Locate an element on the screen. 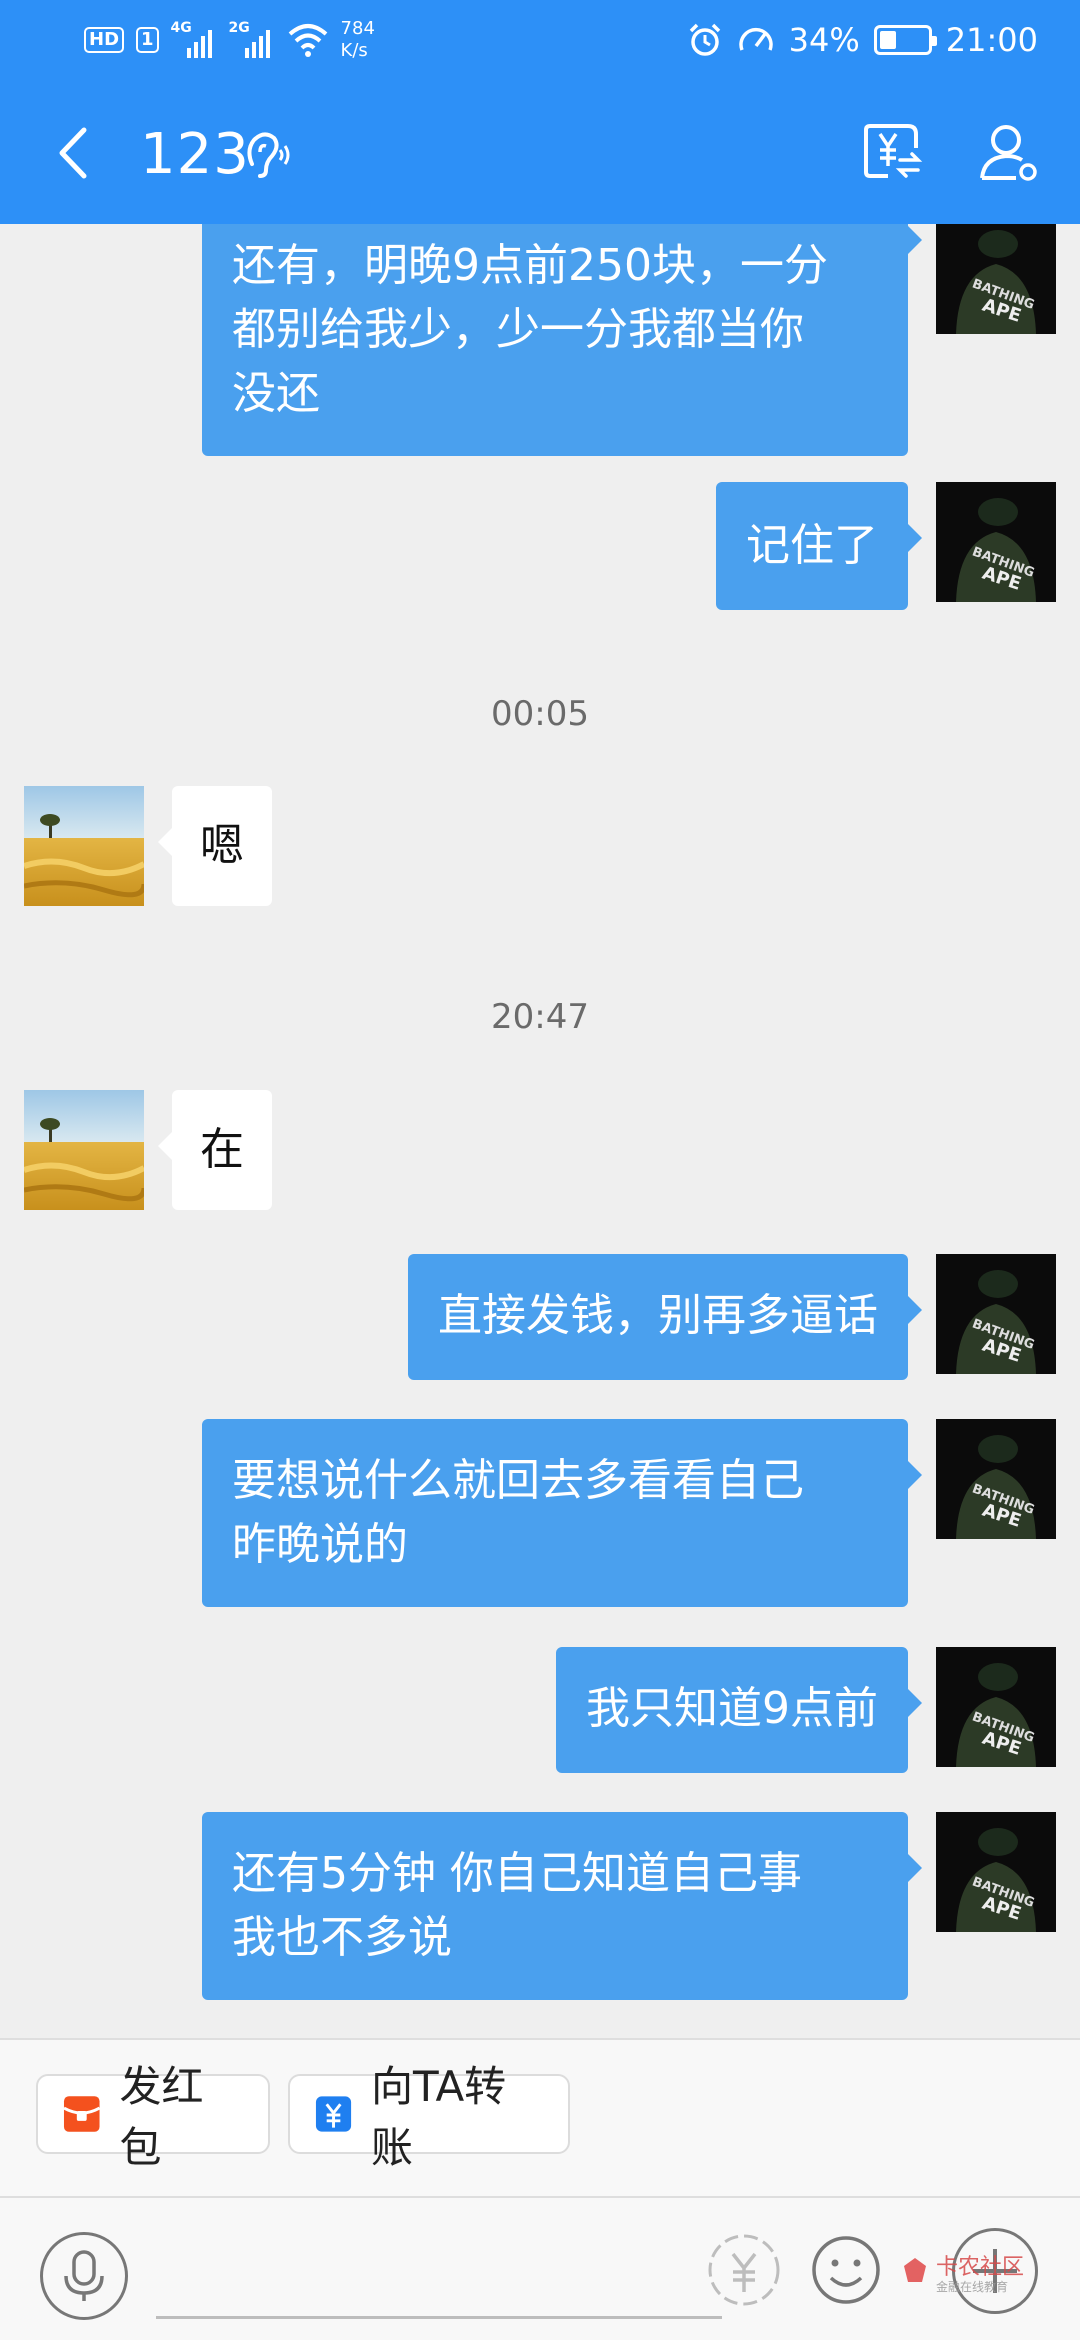 The image size is (1080, 2340). message-line: 没还 is located at coordinates (276, 393).